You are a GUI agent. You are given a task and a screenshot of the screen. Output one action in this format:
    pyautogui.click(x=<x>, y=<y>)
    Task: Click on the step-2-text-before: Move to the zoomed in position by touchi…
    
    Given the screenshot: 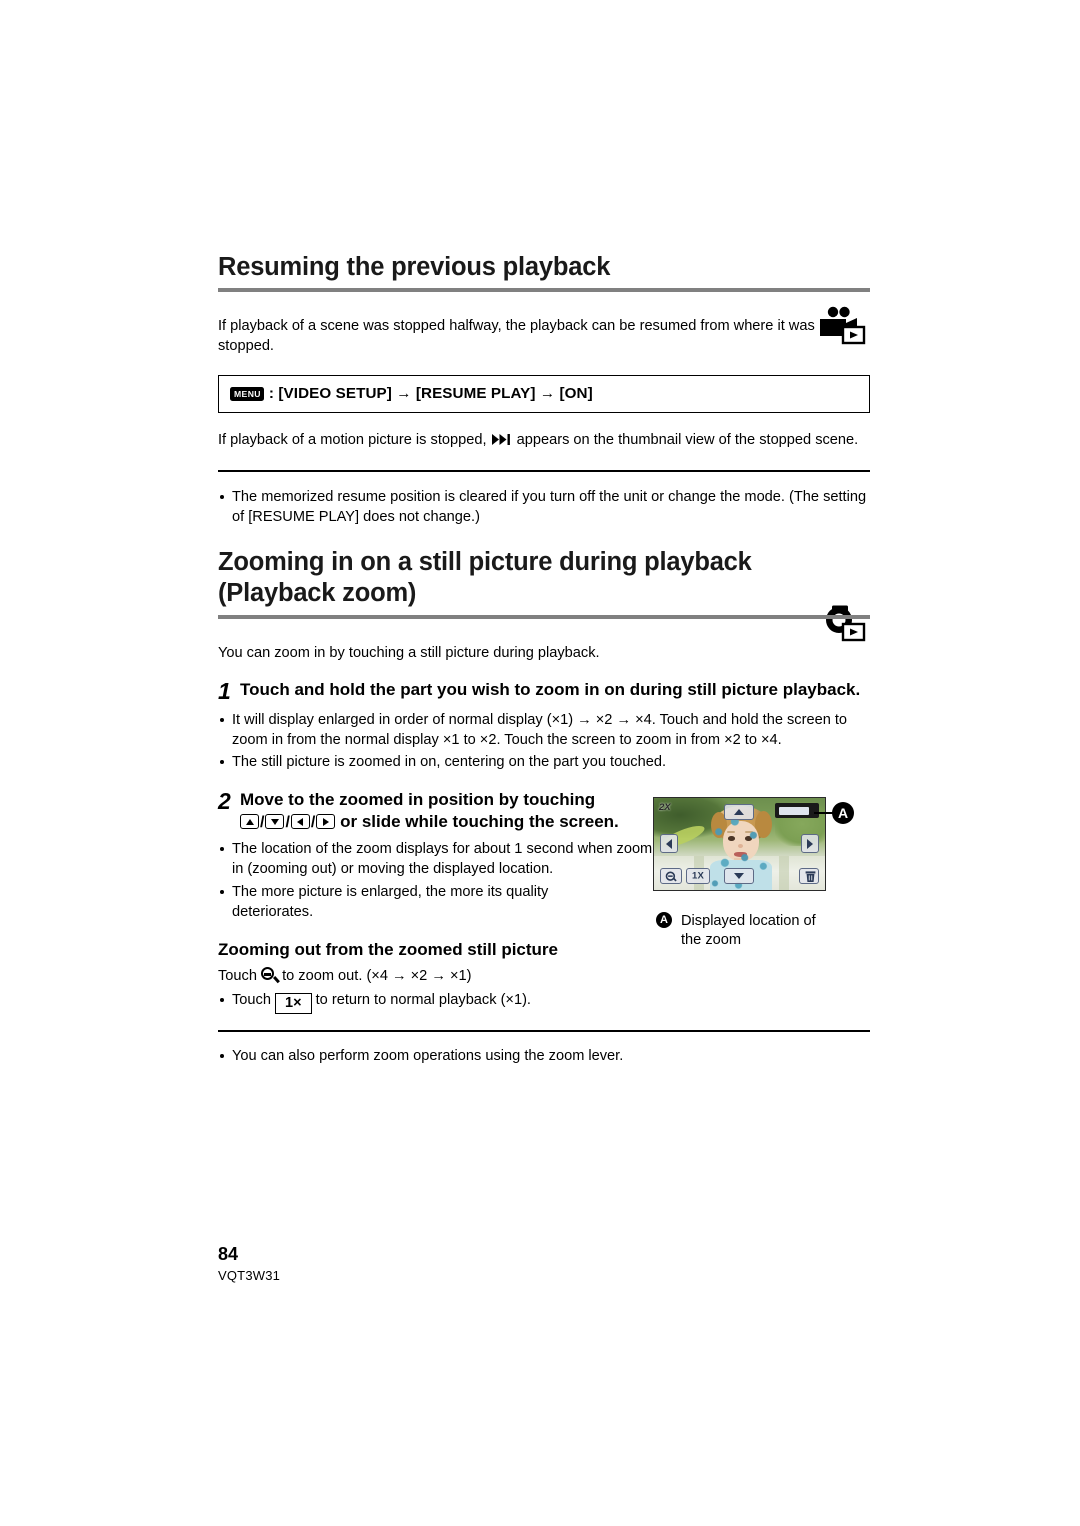 What is the action you would take?
    pyautogui.click(x=418, y=800)
    